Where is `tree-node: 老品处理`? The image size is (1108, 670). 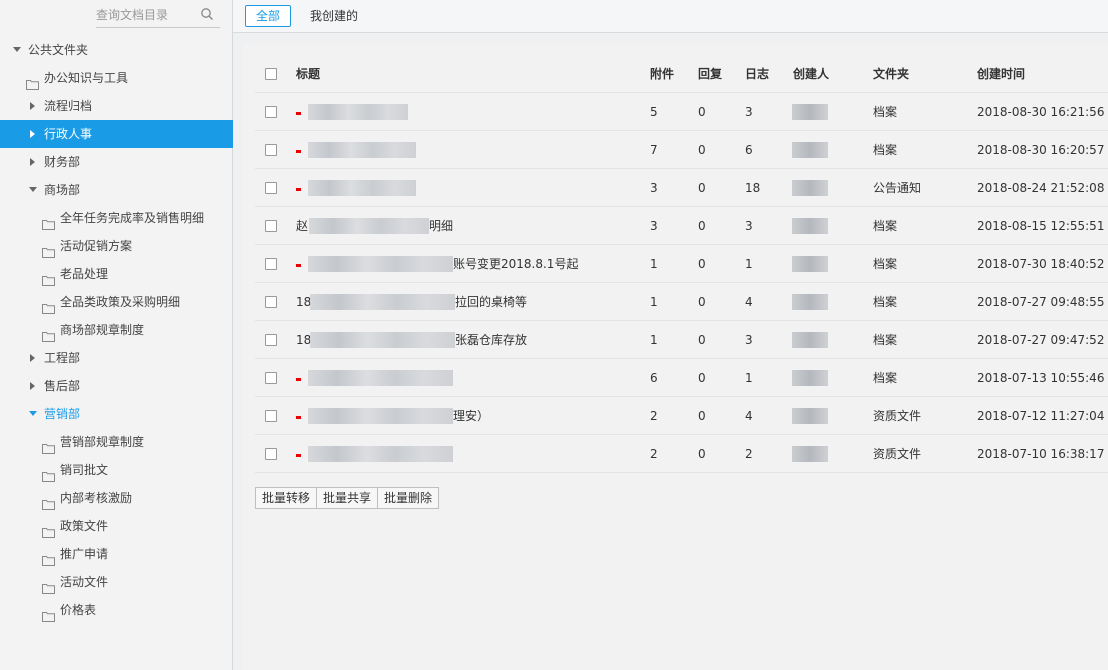 tree-node: 老品处理 is located at coordinates (116, 274).